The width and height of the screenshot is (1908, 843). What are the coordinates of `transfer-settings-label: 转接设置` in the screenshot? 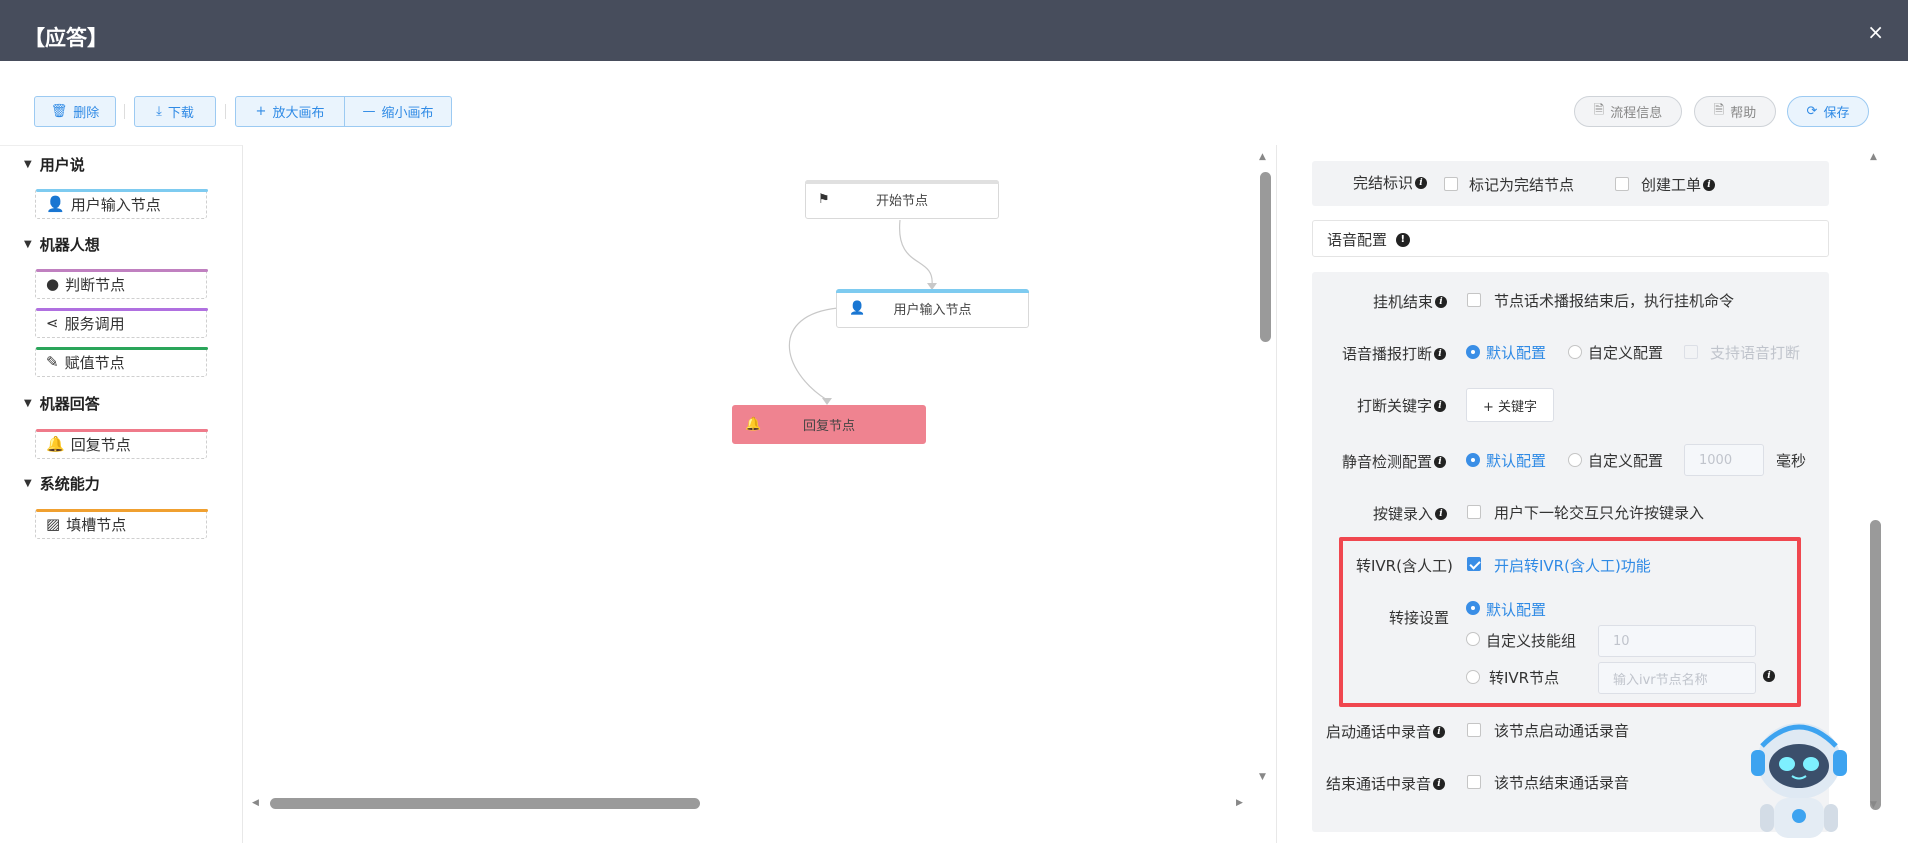 It's located at (1419, 618).